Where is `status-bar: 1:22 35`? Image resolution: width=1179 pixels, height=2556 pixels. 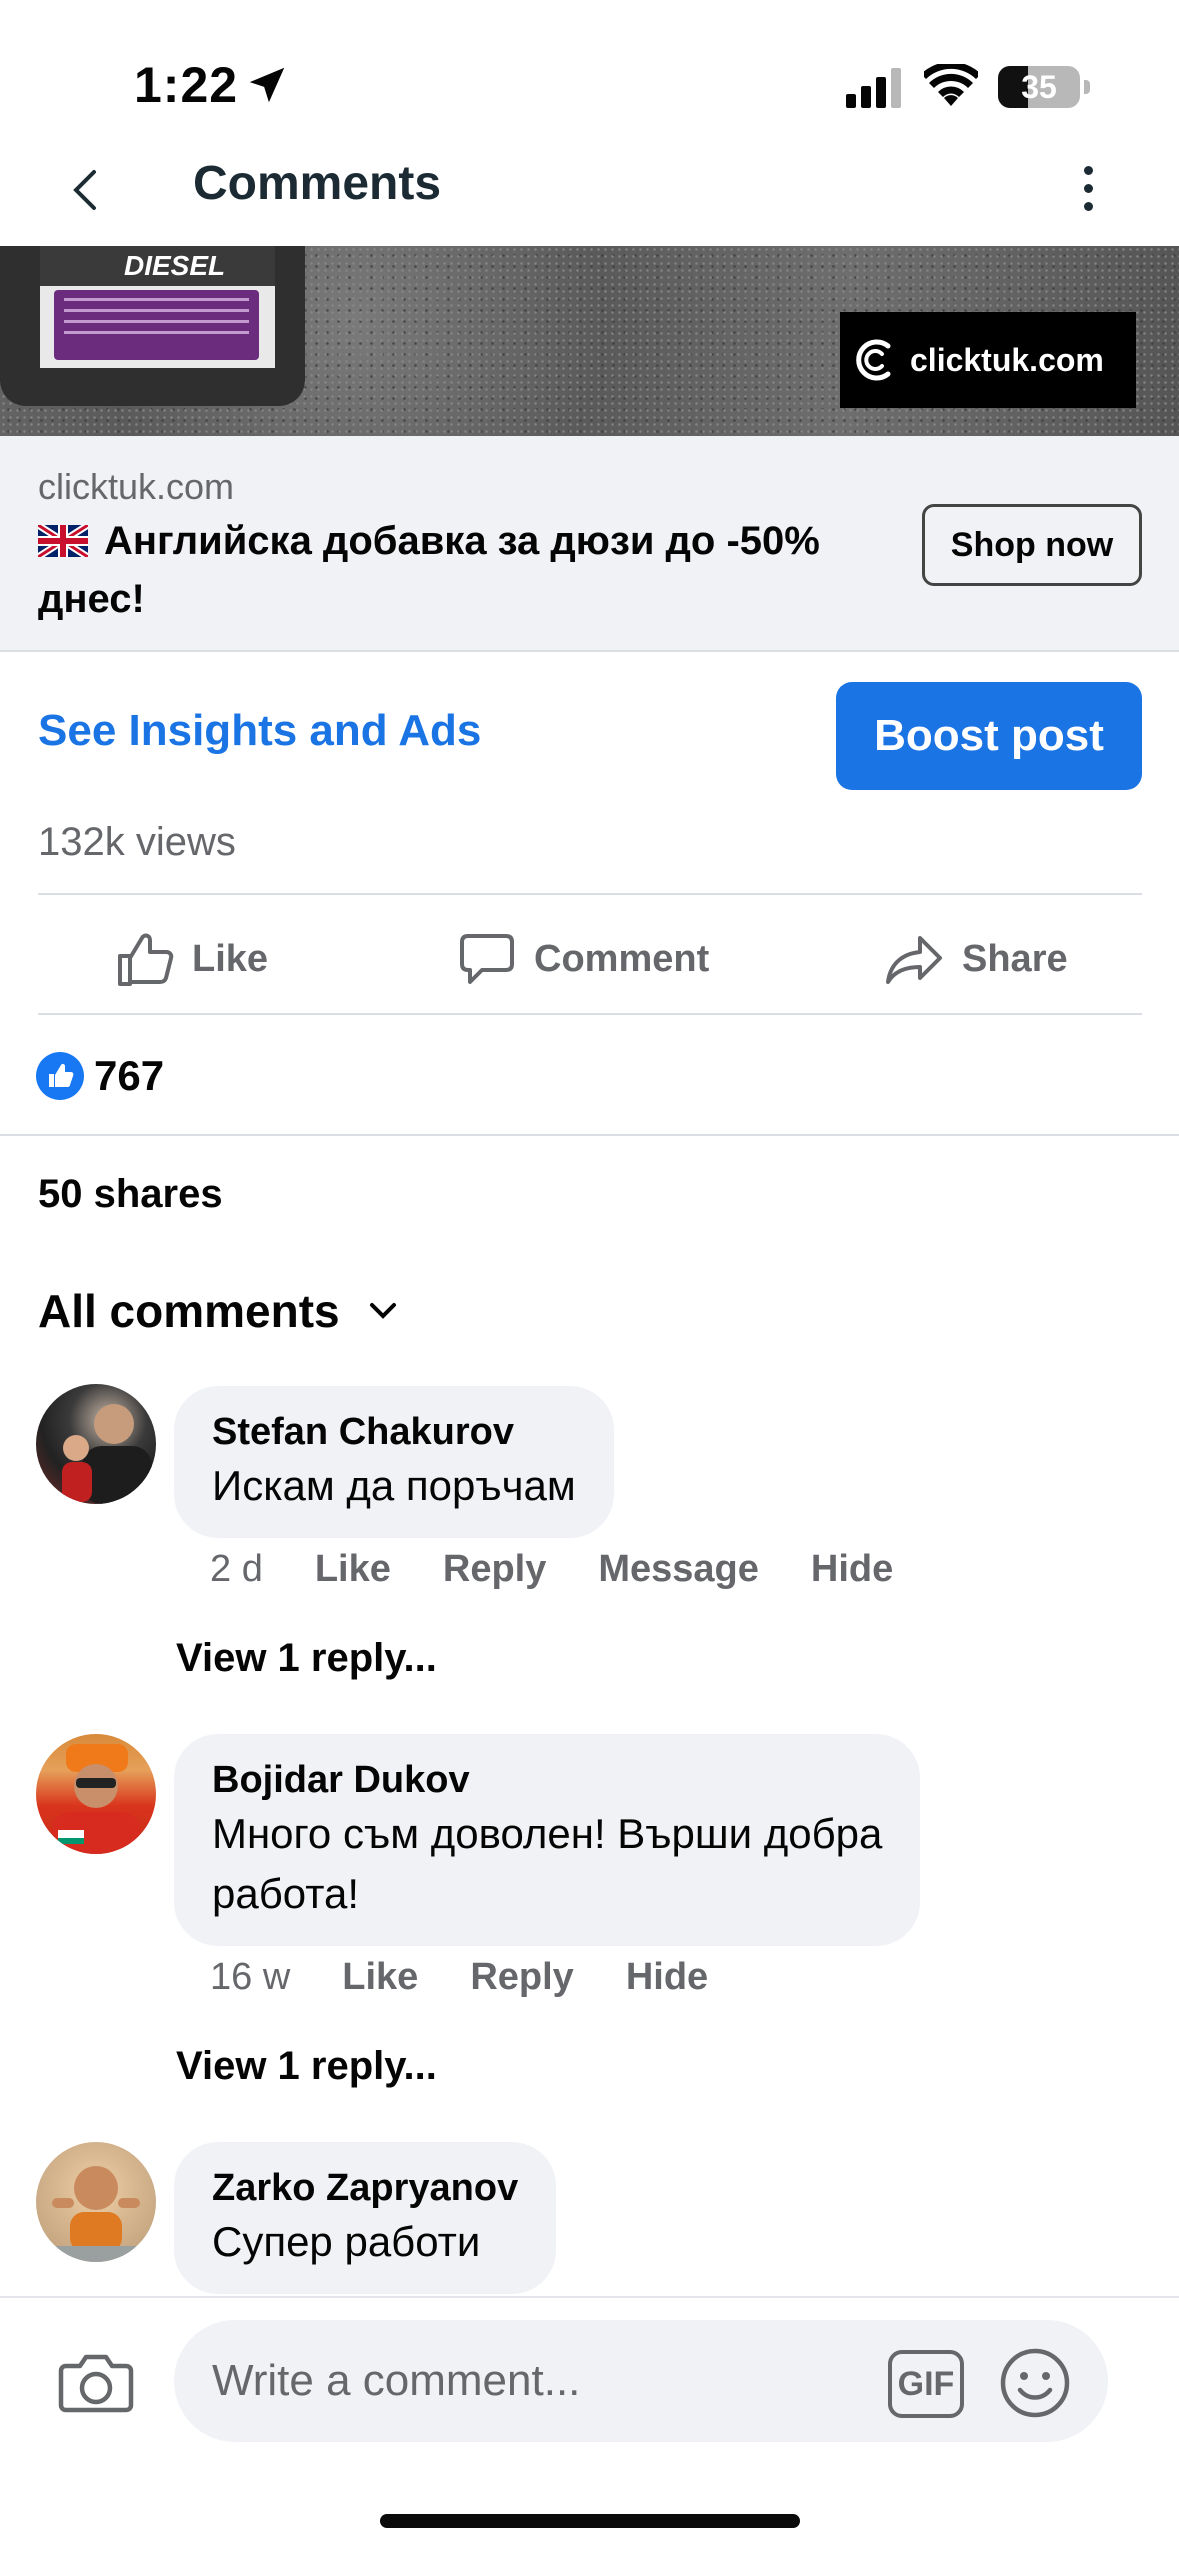 status-bar: 1:22 35 is located at coordinates (589, 75).